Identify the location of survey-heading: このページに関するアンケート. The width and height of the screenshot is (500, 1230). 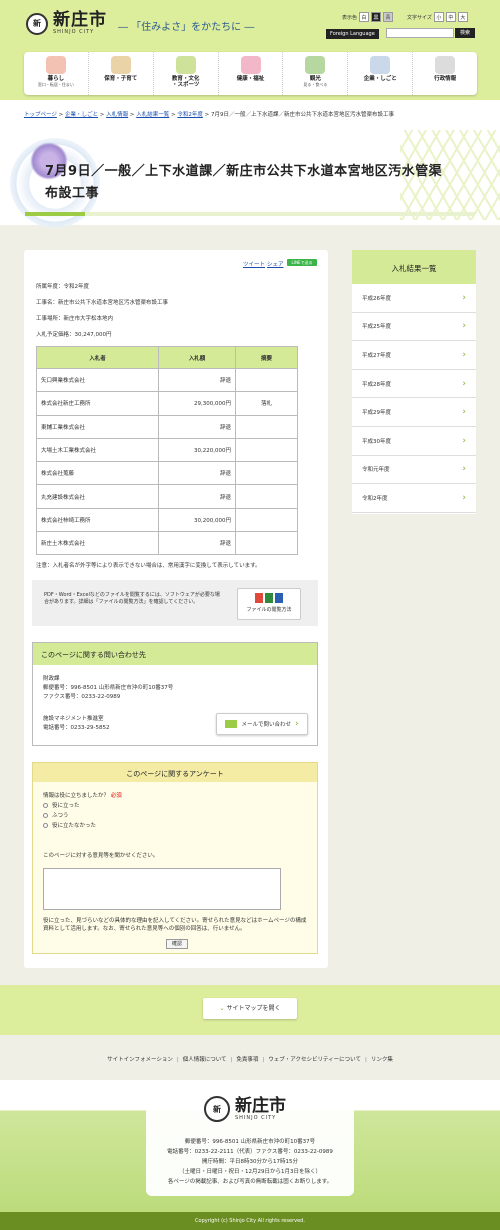
(175, 772).